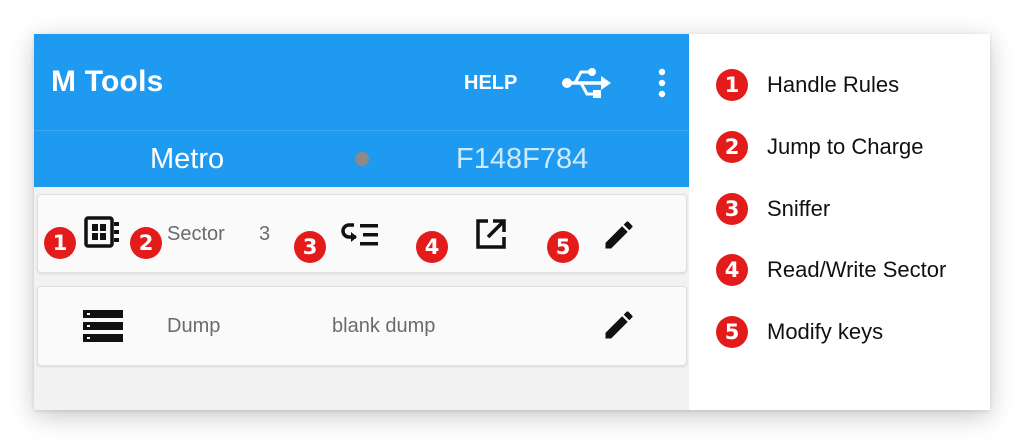 This screenshot has width=1024, height=445. What do you see at coordinates (563, 247) in the screenshot?
I see `marker-5: 5` at bounding box center [563, 247].